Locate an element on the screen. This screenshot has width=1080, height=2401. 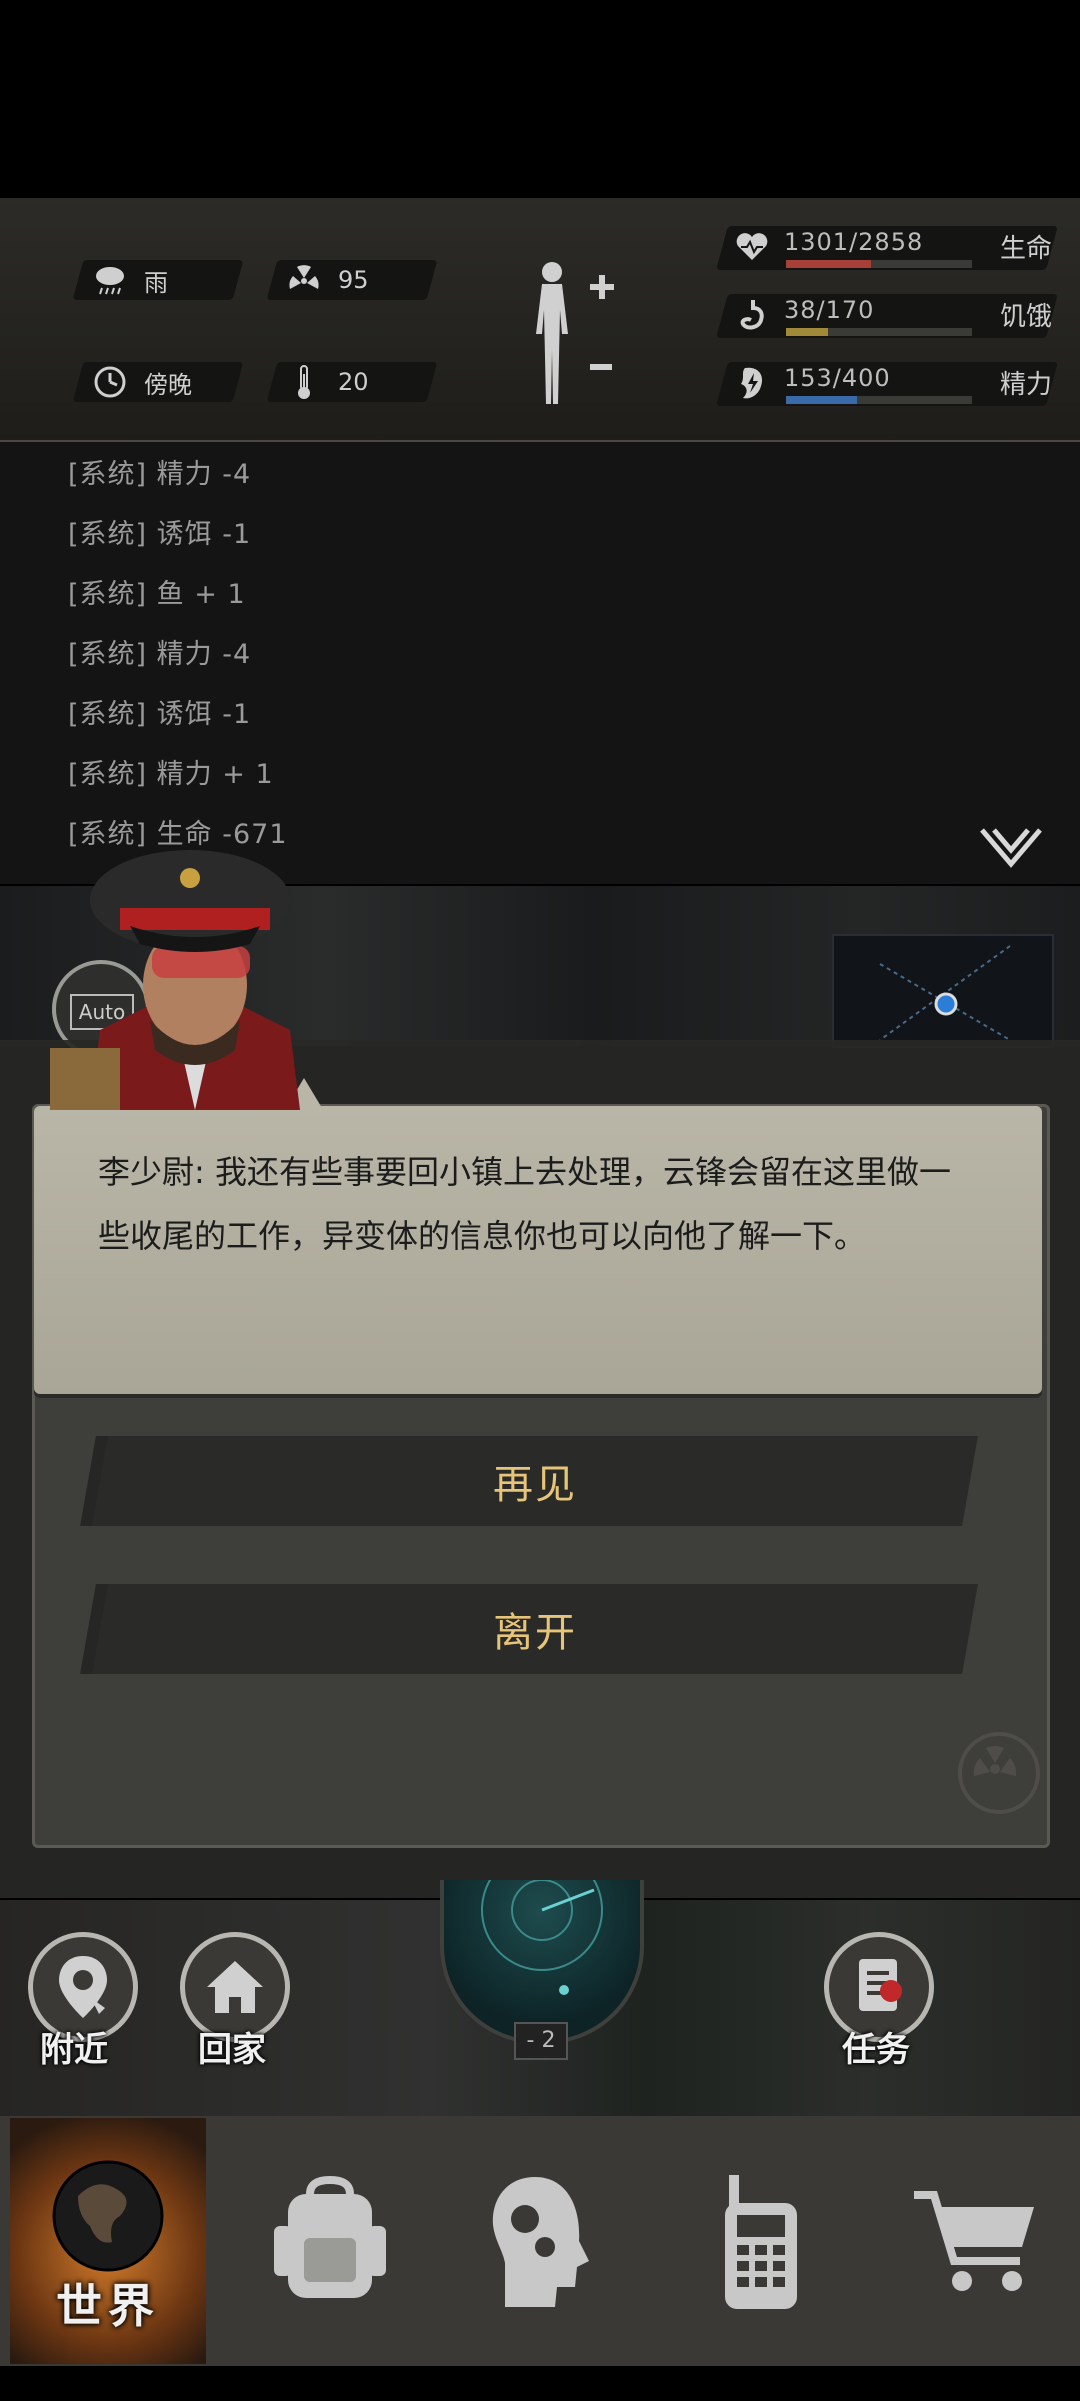
stomach-icon is located at coordinates (752, 315).